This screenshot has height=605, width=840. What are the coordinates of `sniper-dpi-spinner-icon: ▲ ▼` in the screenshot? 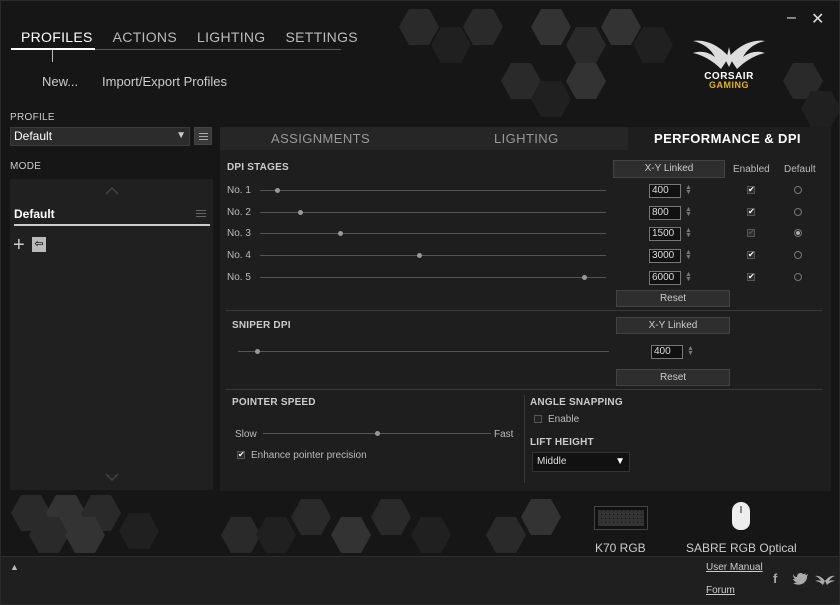 It's located at (690, 351).